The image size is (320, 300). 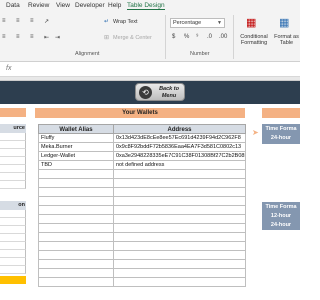 I want to click on wallet-alias-cell: TBD, so click(x=76, y=165).